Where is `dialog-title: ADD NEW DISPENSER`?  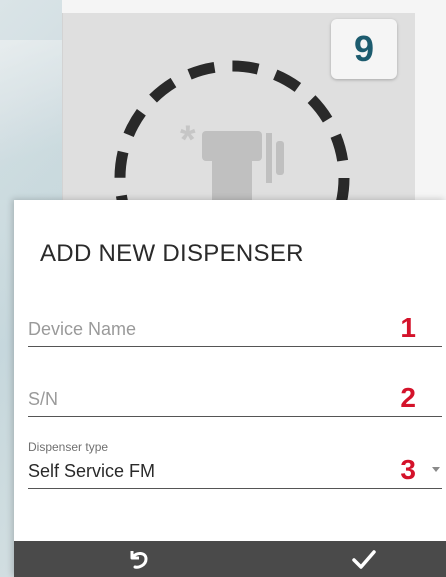 dialog-title: ADD NEW DISPENSER is located at coordinates (172, 253).